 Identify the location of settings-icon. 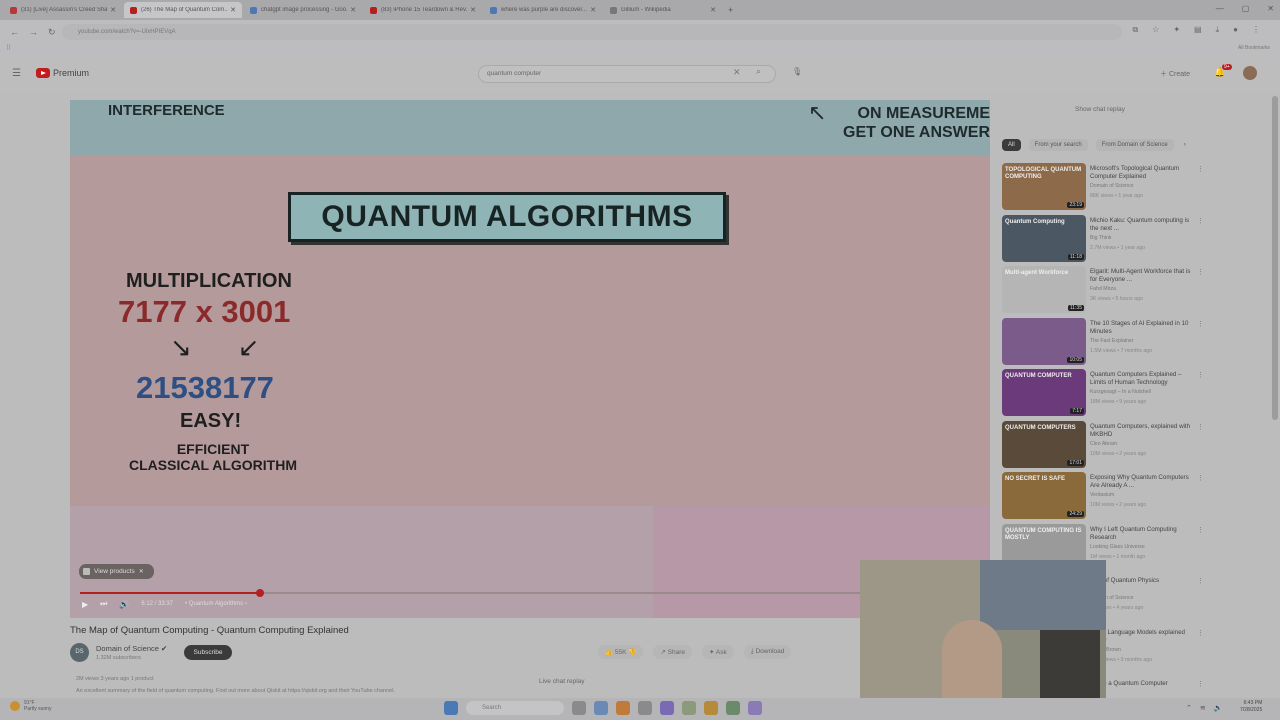
(755, 708).